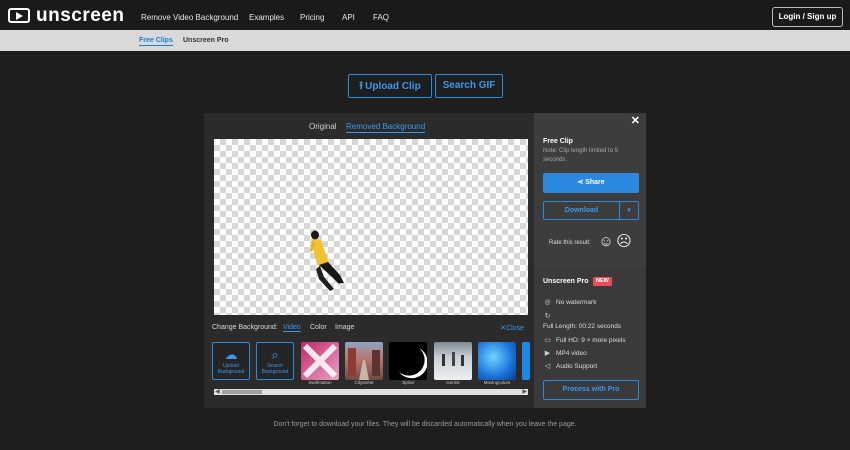  I want to click on street-shape, so click(364, 364).